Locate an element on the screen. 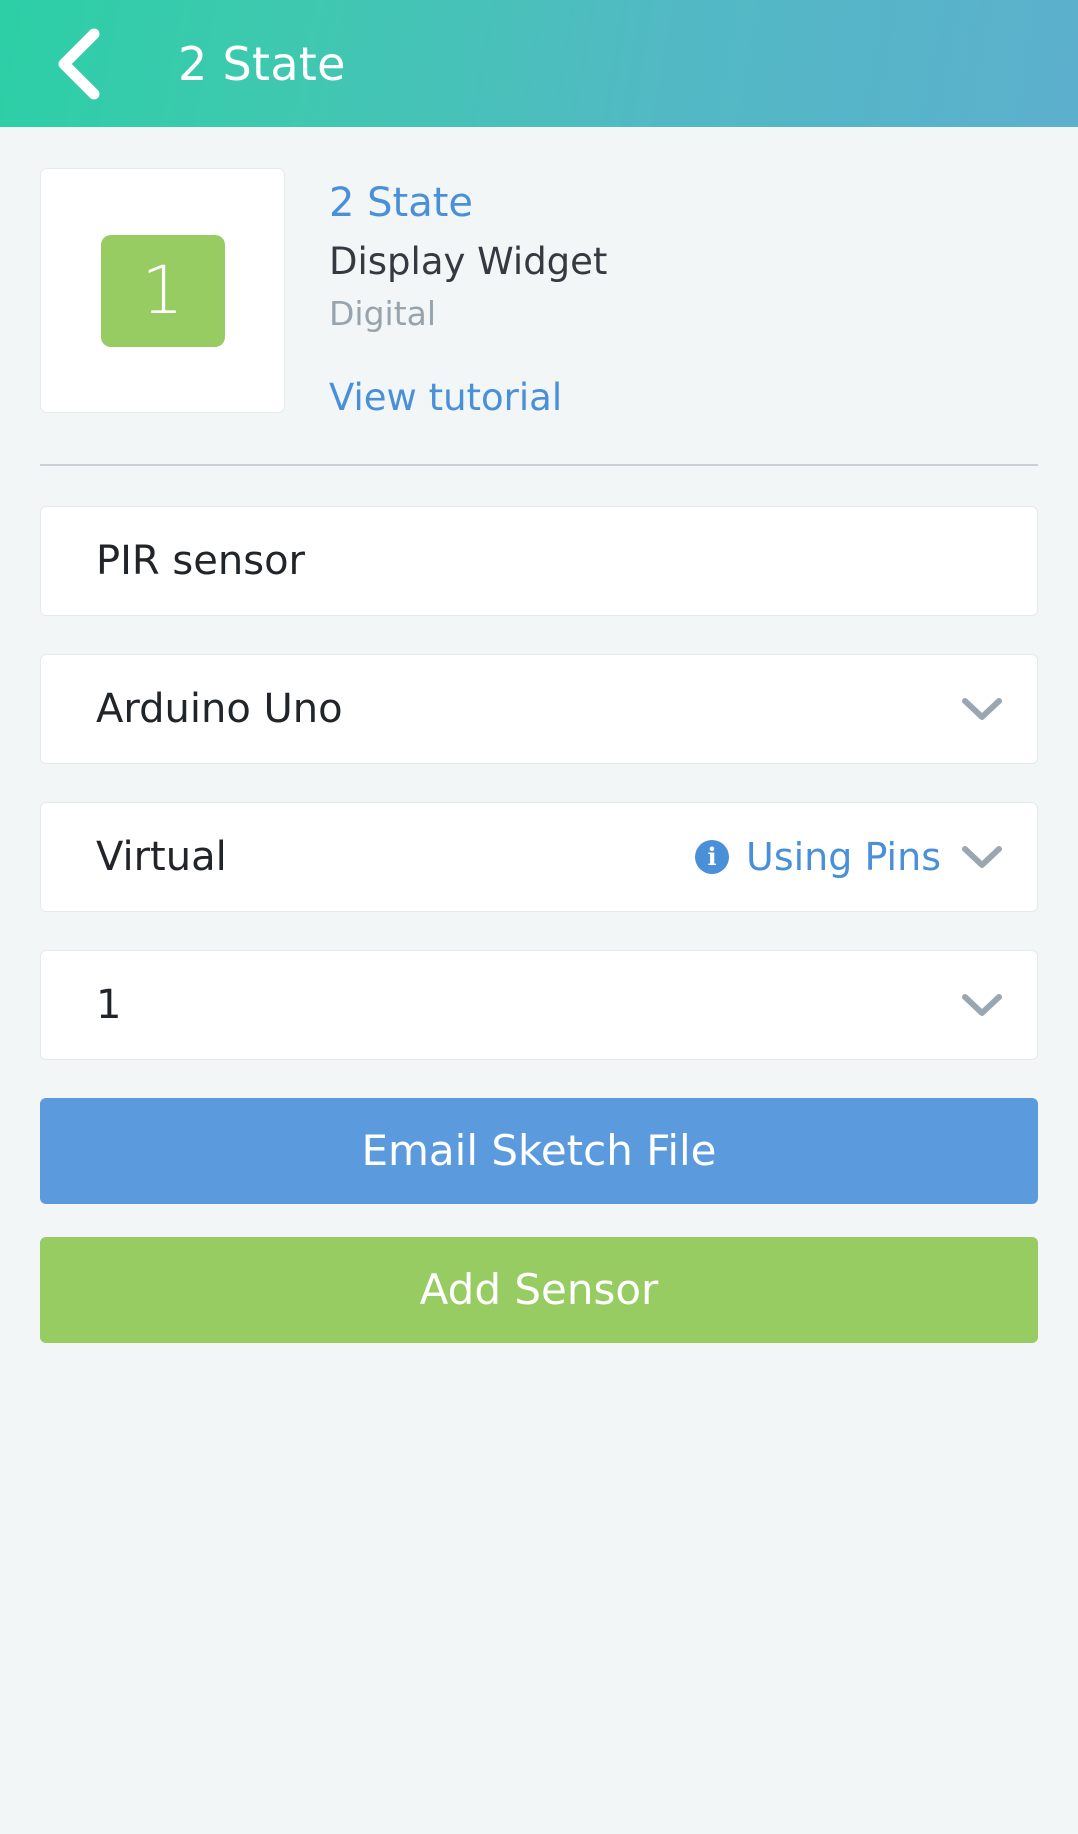 Image resolution: width=1078 pixels, height=1834 pixels. app-header: 2 State is located at coordinates (539, 63).